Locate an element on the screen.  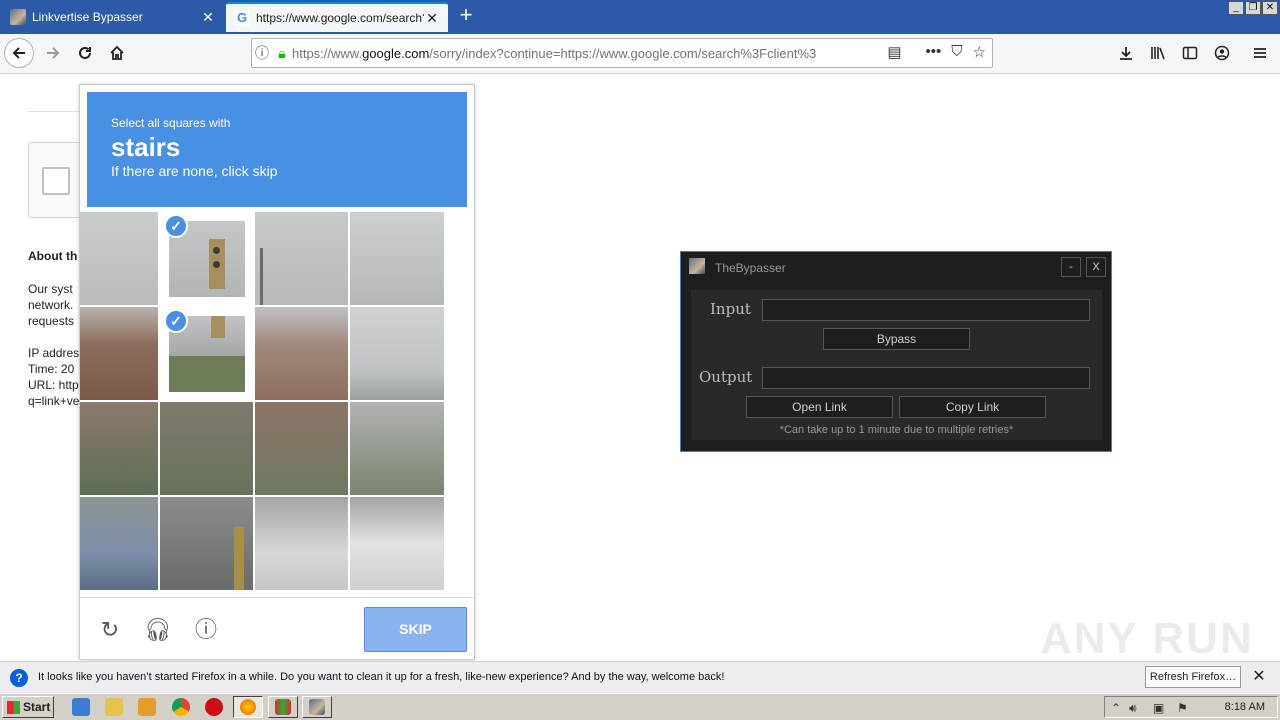
about-heading: About th is located at coordinates (53, 256).